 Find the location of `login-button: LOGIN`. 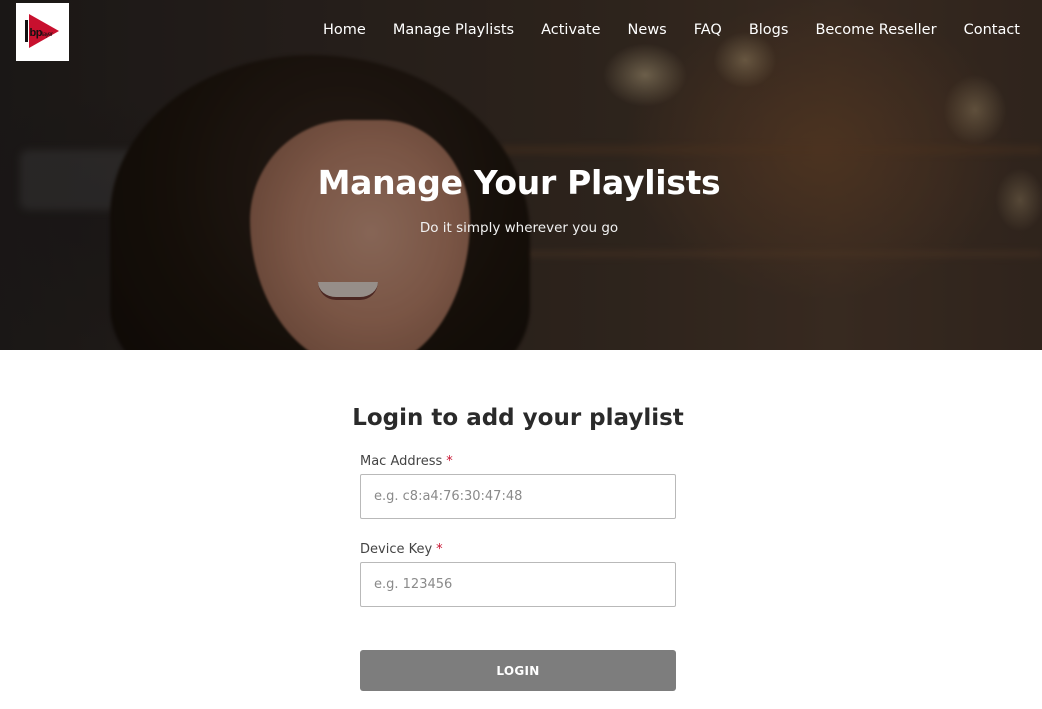

login-button: LOGIN is located at coordinates (518, 670).